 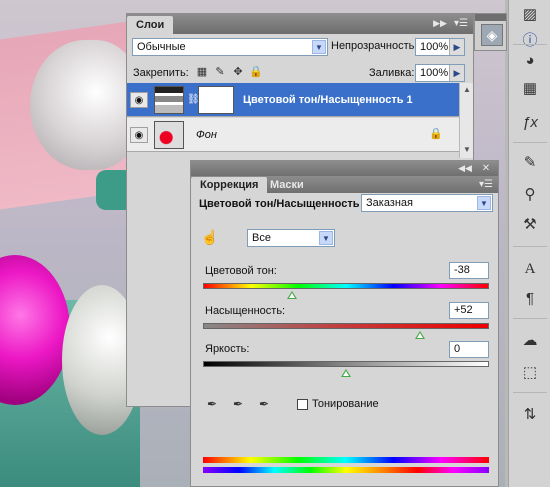 I want to click on collapsed-panel-header, so click(x=490, y=17).